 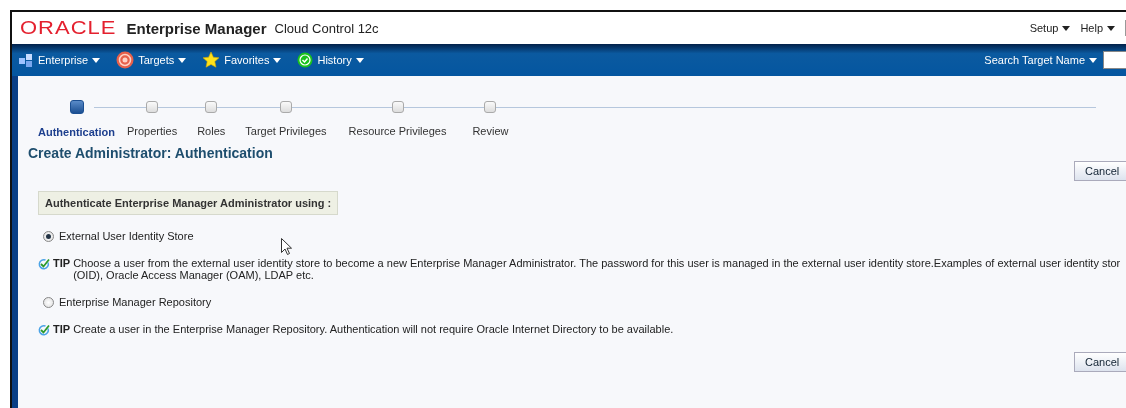 I want to click on train-step: Properties, so click(x=152, y=131).